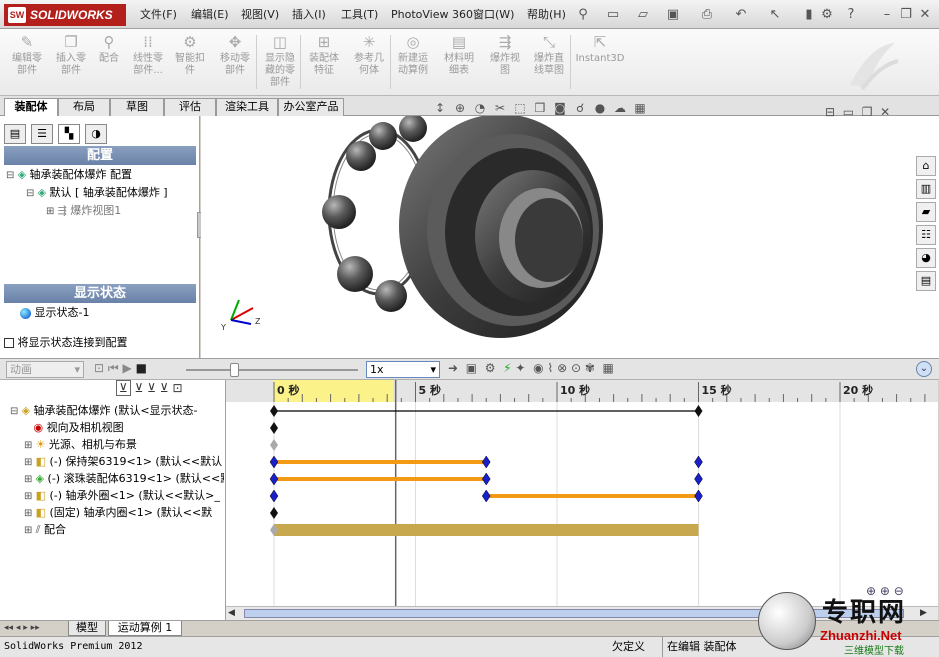  Describe the element at coordinates (775, 15) in the screenshot. I see `select-icon: ↖` at that location.